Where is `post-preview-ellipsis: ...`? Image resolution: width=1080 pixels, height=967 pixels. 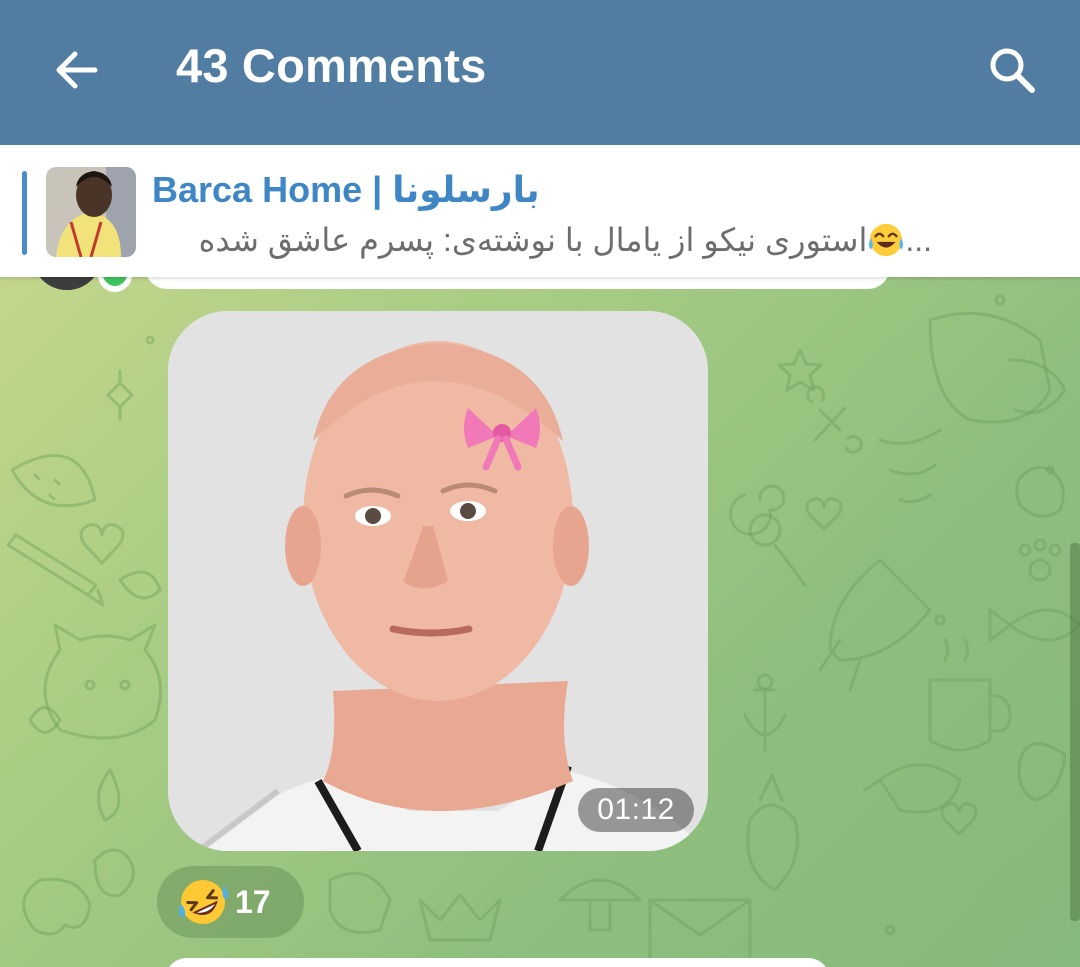 post-preview-ellipsis: ... is located at coordinates (918, 240).